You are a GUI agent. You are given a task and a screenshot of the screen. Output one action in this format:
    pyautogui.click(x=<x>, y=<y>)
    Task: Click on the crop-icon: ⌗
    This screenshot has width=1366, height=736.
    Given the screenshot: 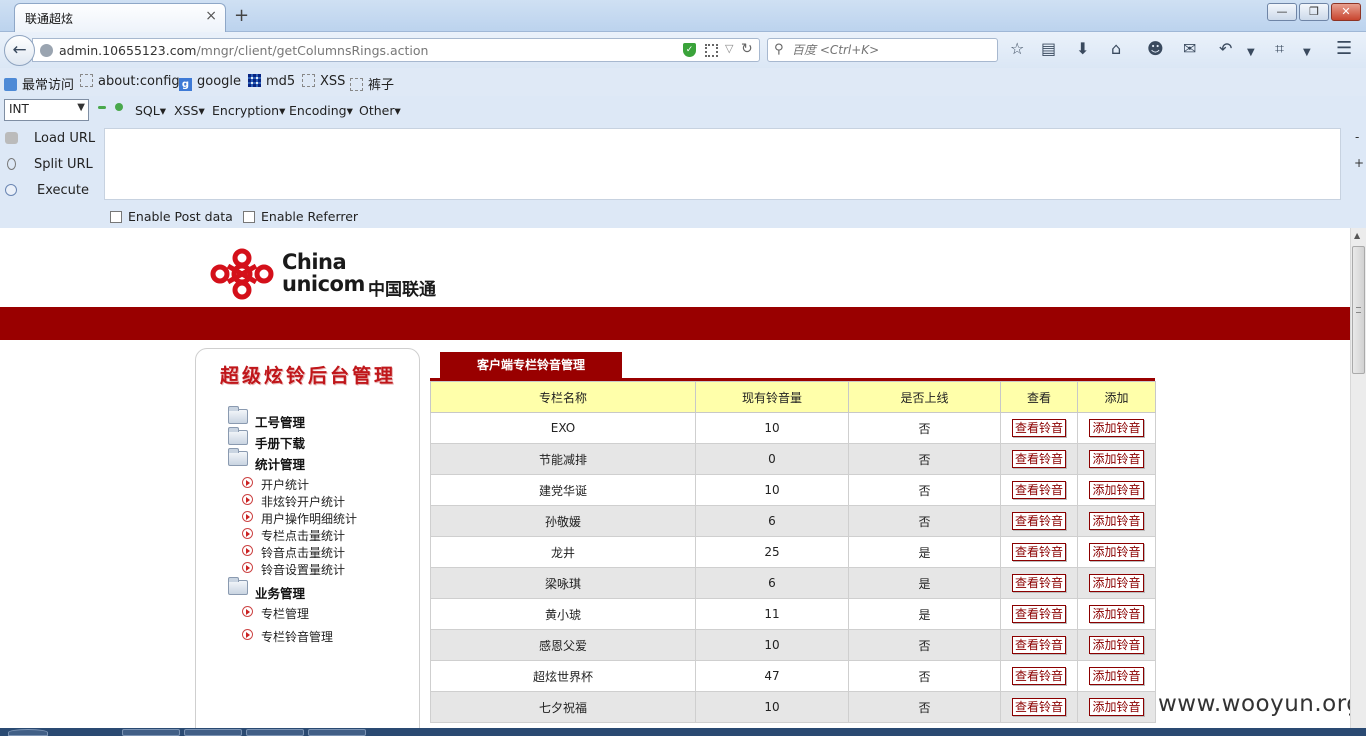 What is the action you would take?
    pyautogui.click(x=1279, y=49)
    